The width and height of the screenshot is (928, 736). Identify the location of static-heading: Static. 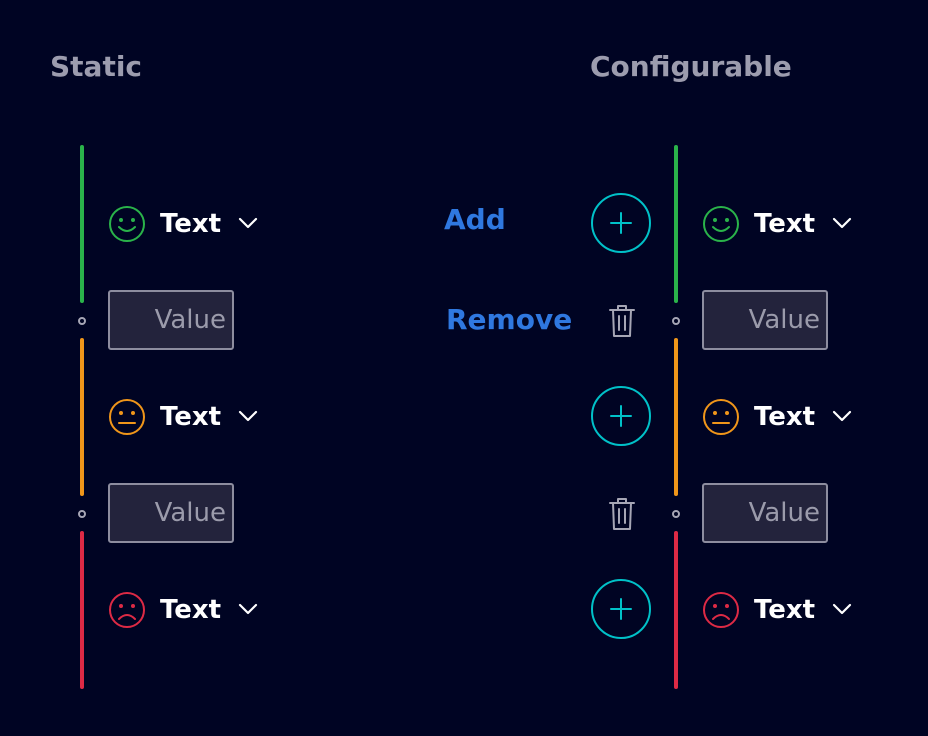
(96, 66).